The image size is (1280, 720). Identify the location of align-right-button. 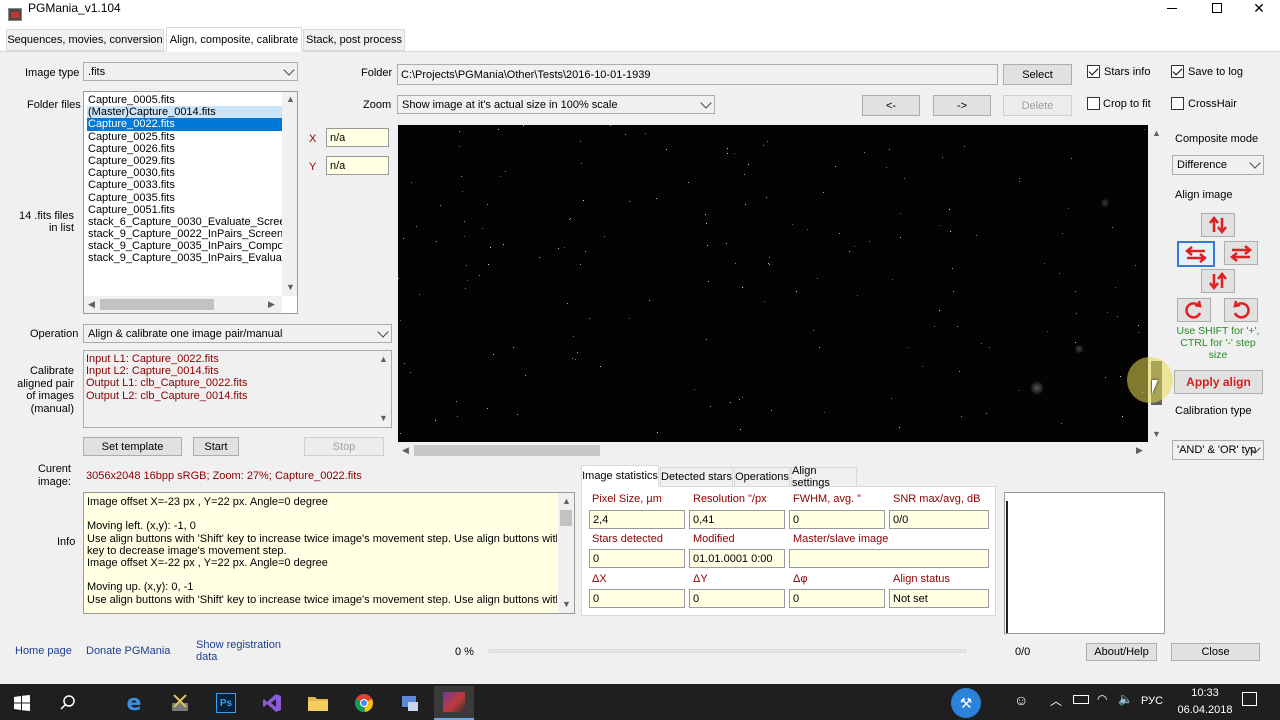
(1241, 253).